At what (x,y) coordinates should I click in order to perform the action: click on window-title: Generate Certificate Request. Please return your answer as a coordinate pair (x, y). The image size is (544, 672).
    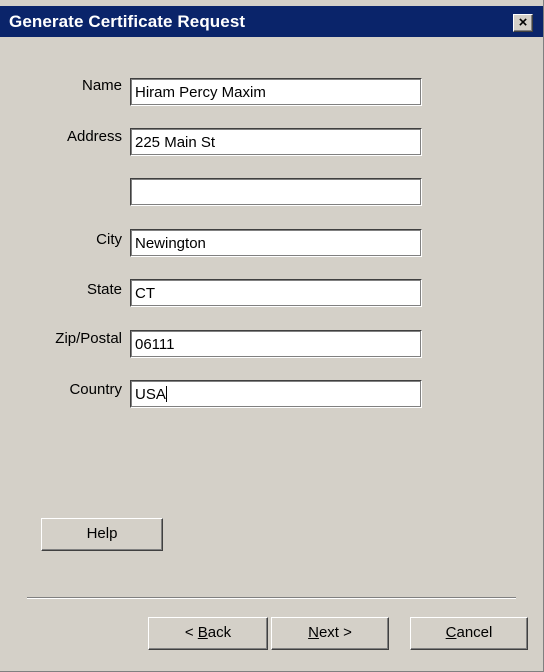
    Looking at the image, I should click on (127, 21).